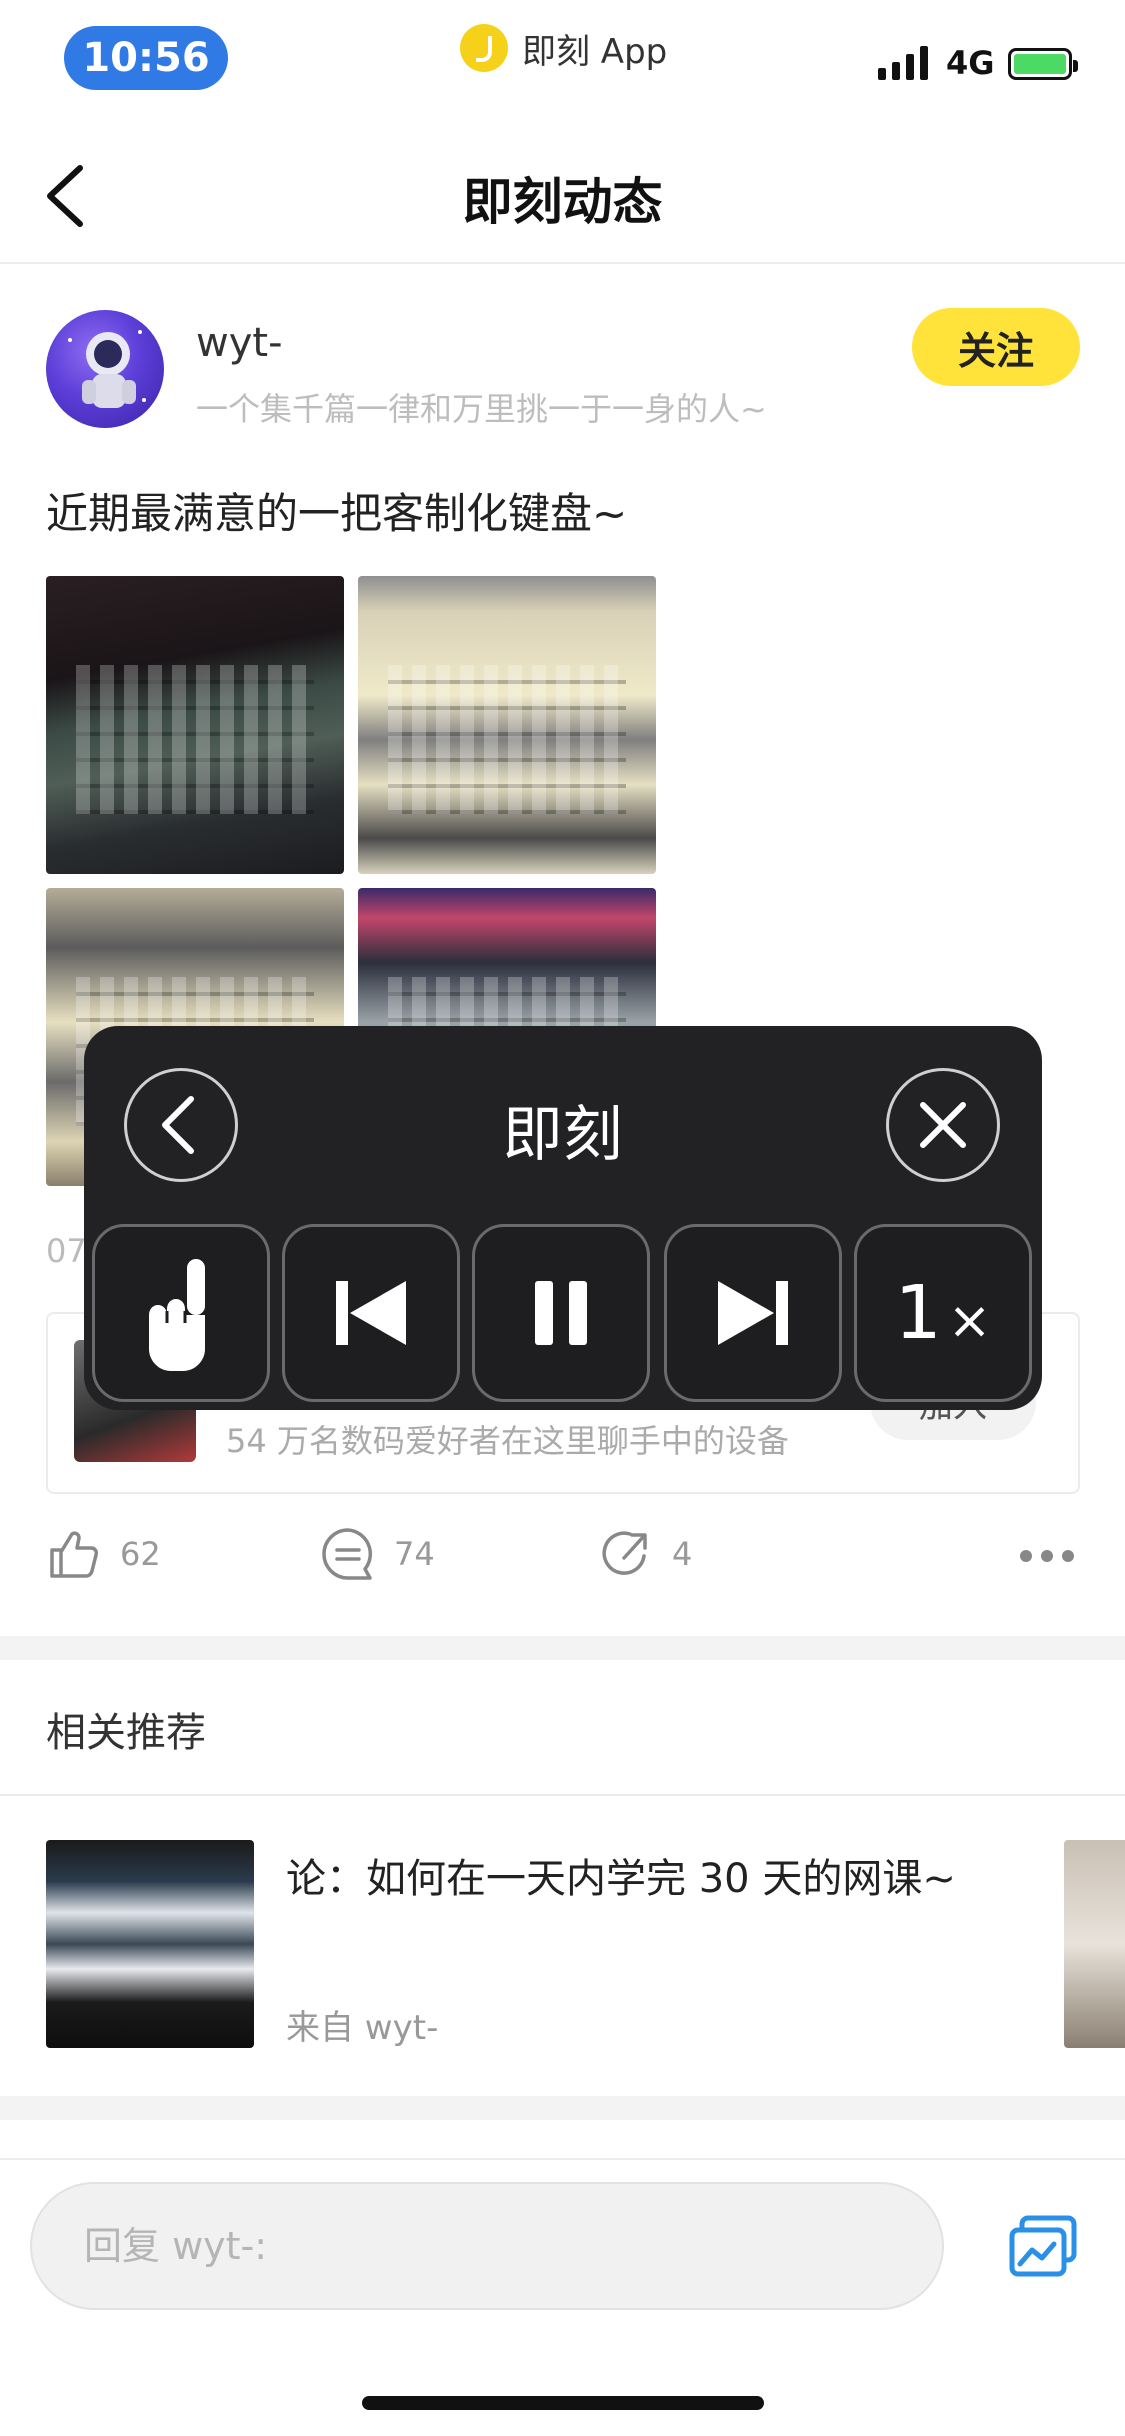  I want to click on tap-gesture-icon, so click(177, 1315).